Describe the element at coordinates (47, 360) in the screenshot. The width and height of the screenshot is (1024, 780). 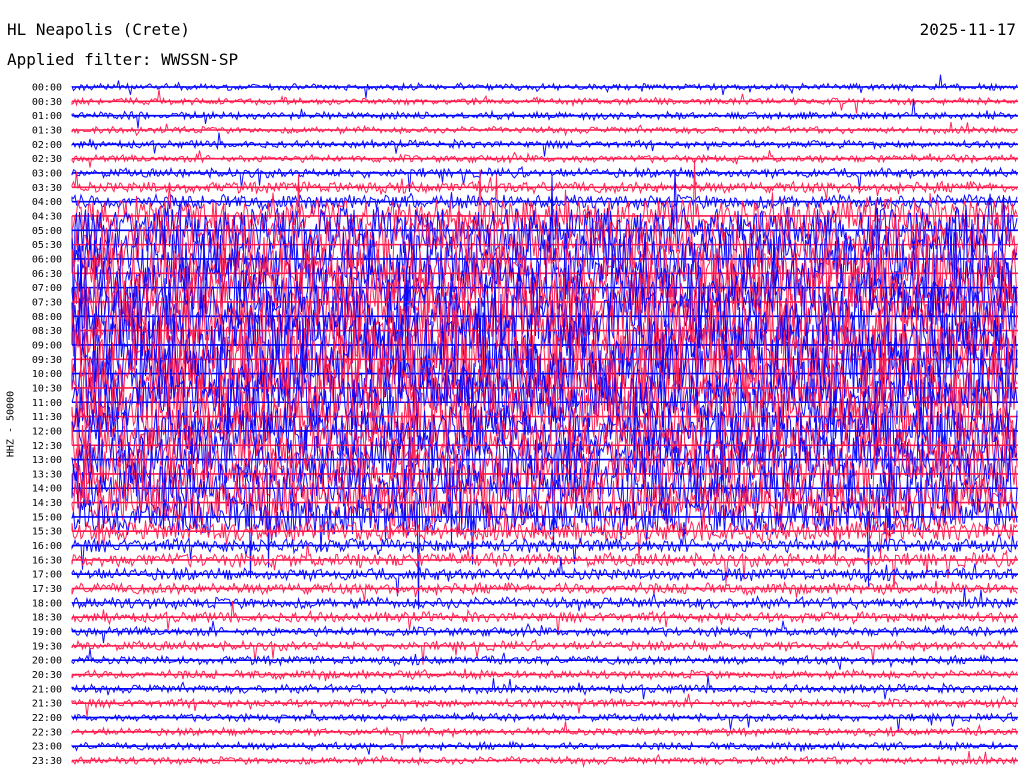
I see `time-tick-label: 09:30` at that location.